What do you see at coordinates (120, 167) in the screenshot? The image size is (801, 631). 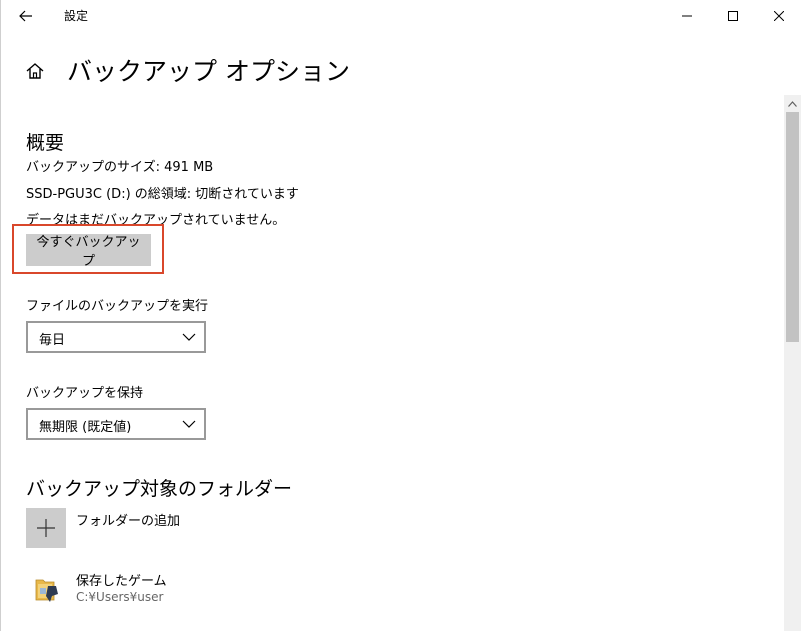 I see `backup-size-text: バックアップのサイズ: 491 MB` at bounding box center [120, 167].